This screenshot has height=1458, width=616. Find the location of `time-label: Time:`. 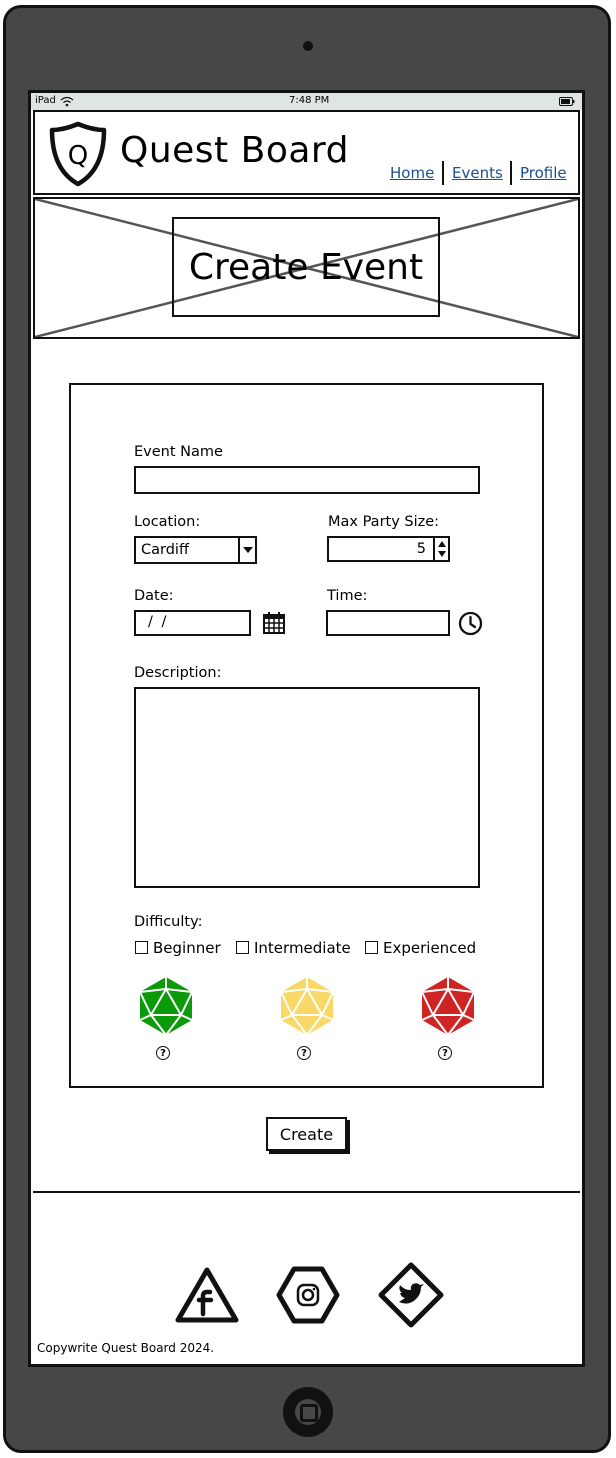

time-label: Time: is located at coordinates (347, 596).